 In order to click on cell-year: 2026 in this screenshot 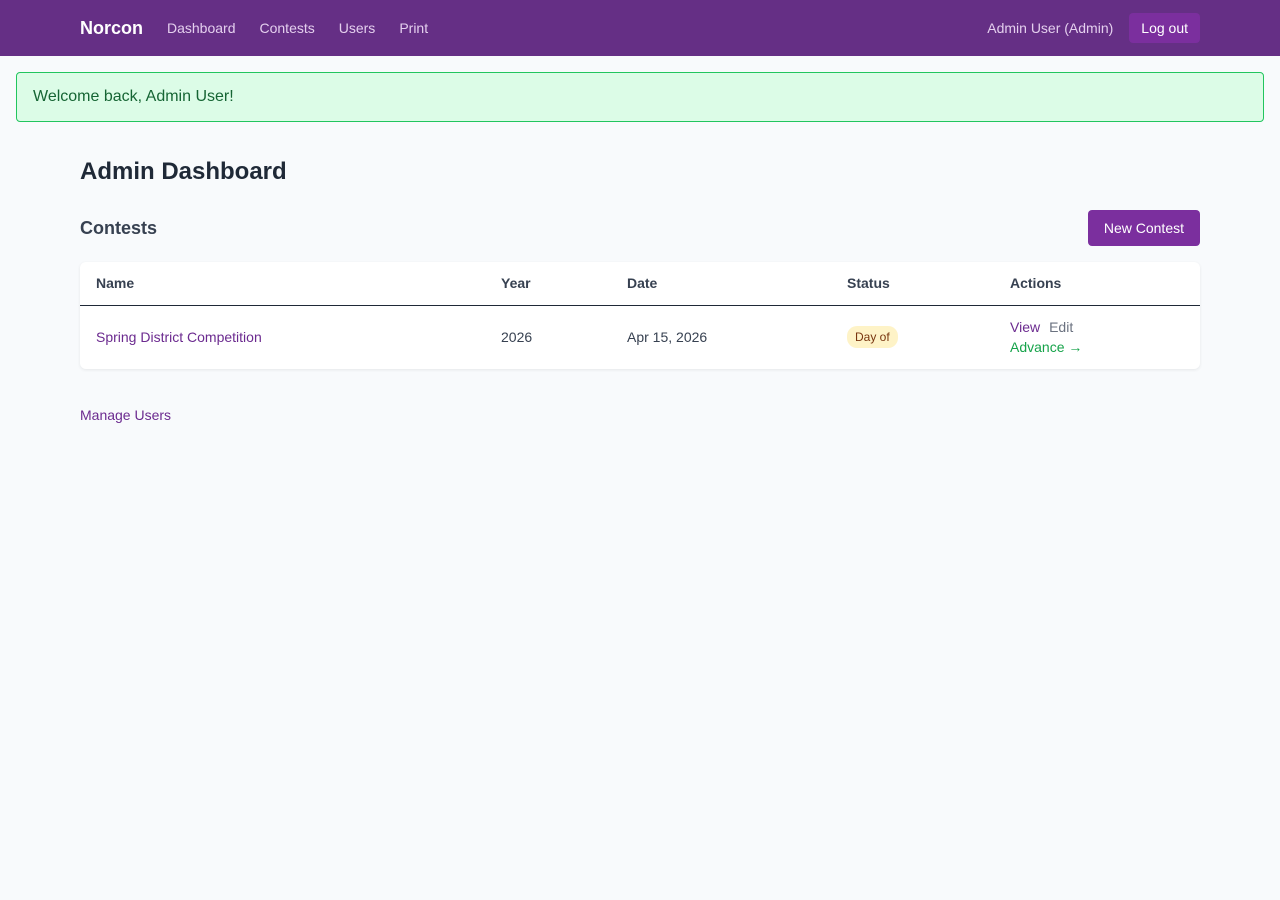, I will do `click(517, 337)`.